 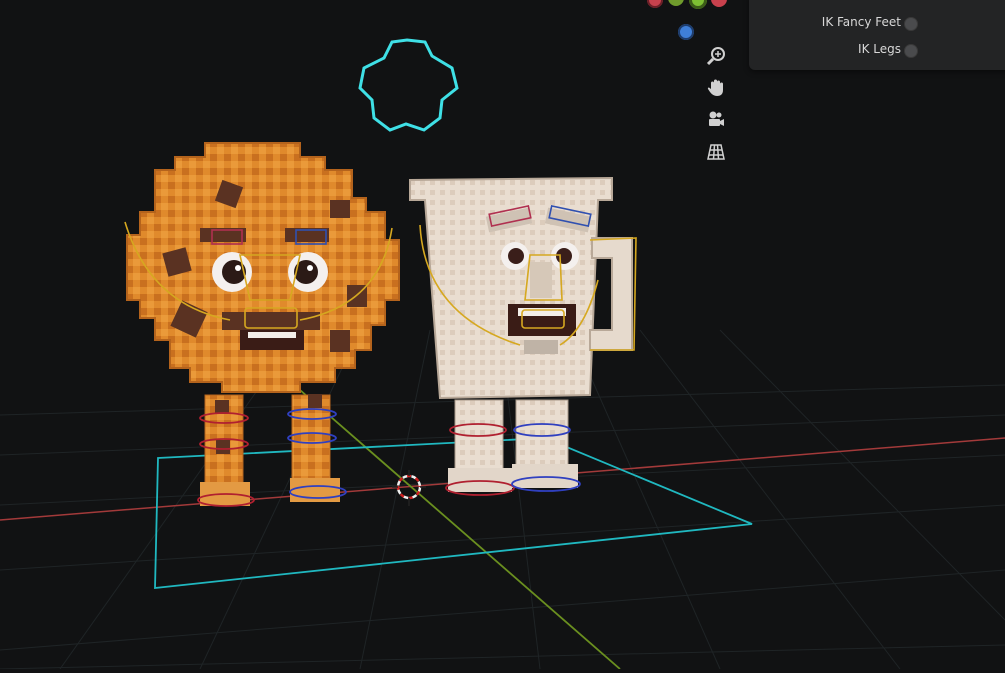 I want to click on grid-perspective-icon, so click(x=716, y=152).